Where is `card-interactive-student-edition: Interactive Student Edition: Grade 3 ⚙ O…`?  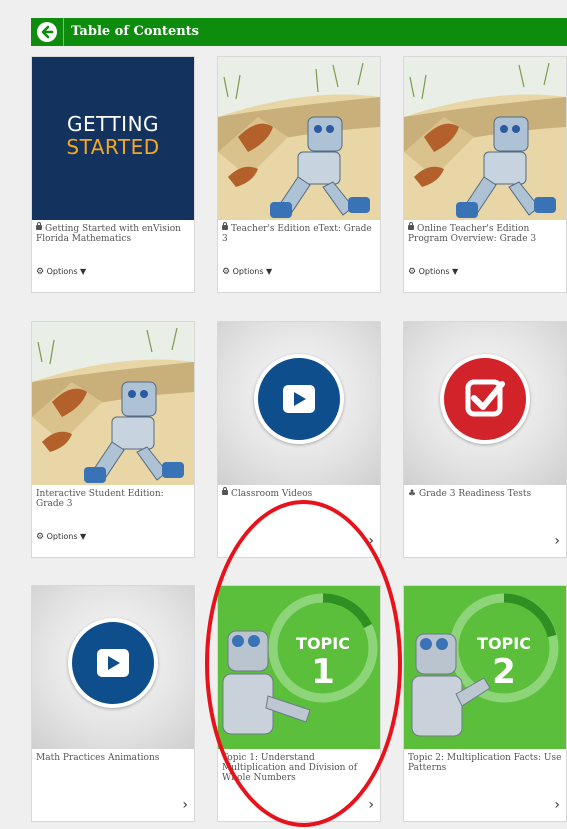 card-interactive-student-edition: Interactive Student Edition: Grade 3 ⚙ O… is located at coordinates (113, 439).